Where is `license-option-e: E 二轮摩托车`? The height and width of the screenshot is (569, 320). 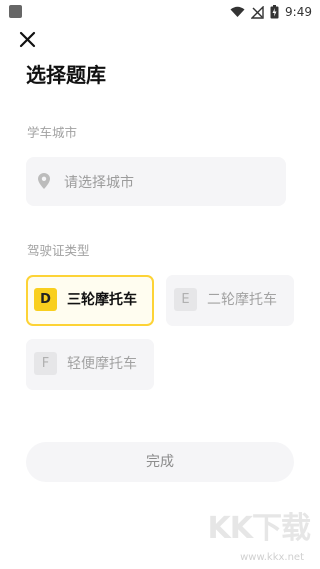 license-option-e: E 二轮摩托车 is located at coordinates (230, 300).